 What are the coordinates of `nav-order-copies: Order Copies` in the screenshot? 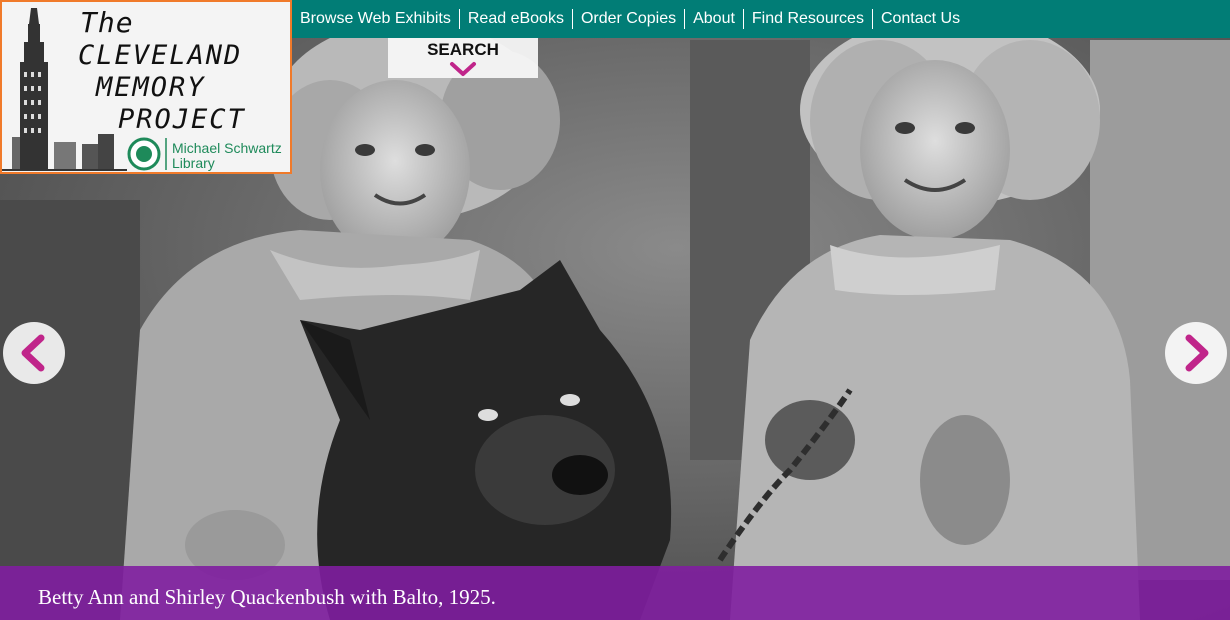 It's located at (627, 19).